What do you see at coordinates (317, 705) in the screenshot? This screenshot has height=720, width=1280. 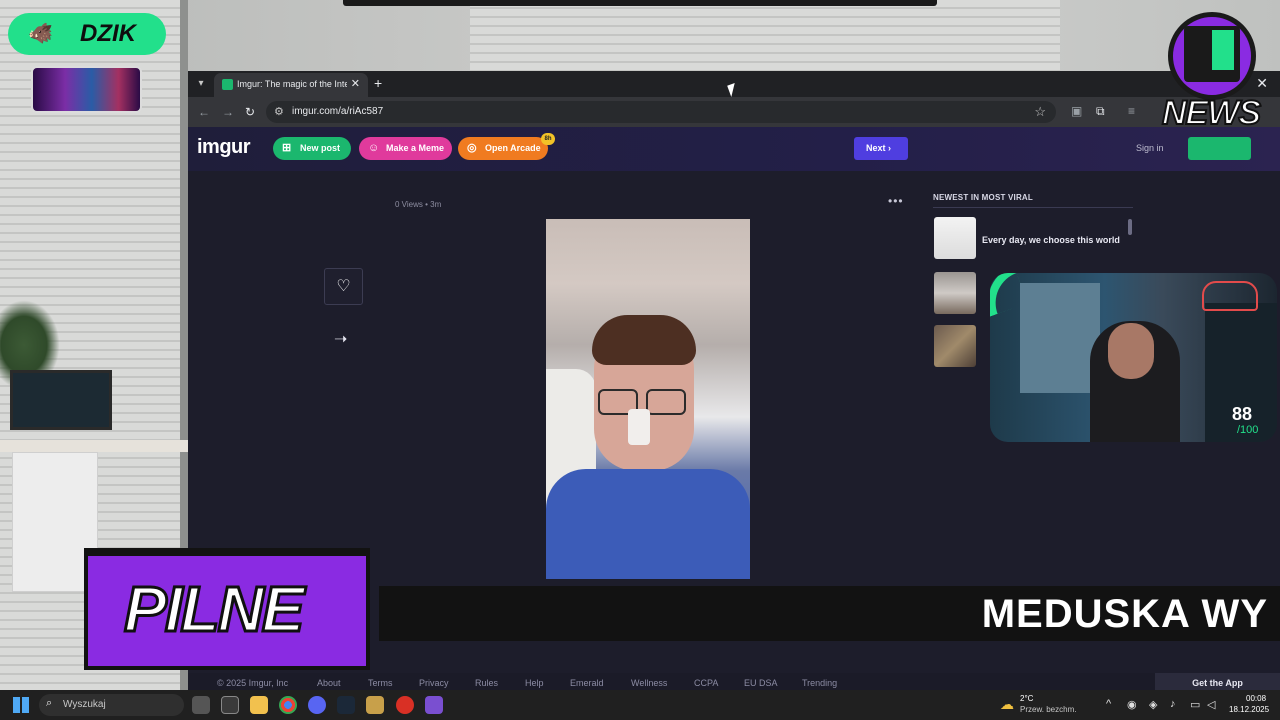 I see `discord-icon` at bounding box center [317, 705].